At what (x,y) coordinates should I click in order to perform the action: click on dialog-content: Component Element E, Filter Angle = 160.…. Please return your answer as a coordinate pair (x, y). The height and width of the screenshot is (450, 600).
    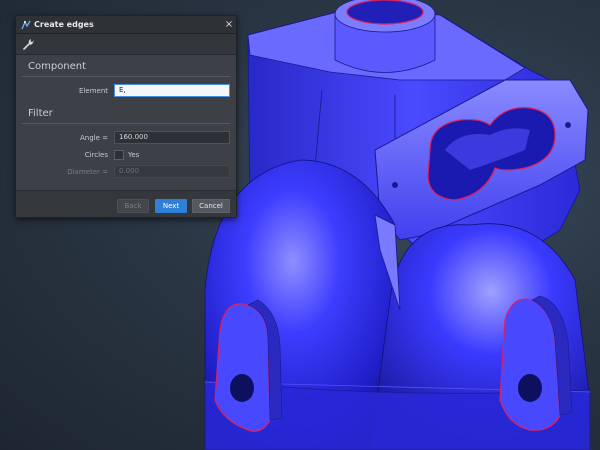
    Looking at the image, I should click on (126, 117).